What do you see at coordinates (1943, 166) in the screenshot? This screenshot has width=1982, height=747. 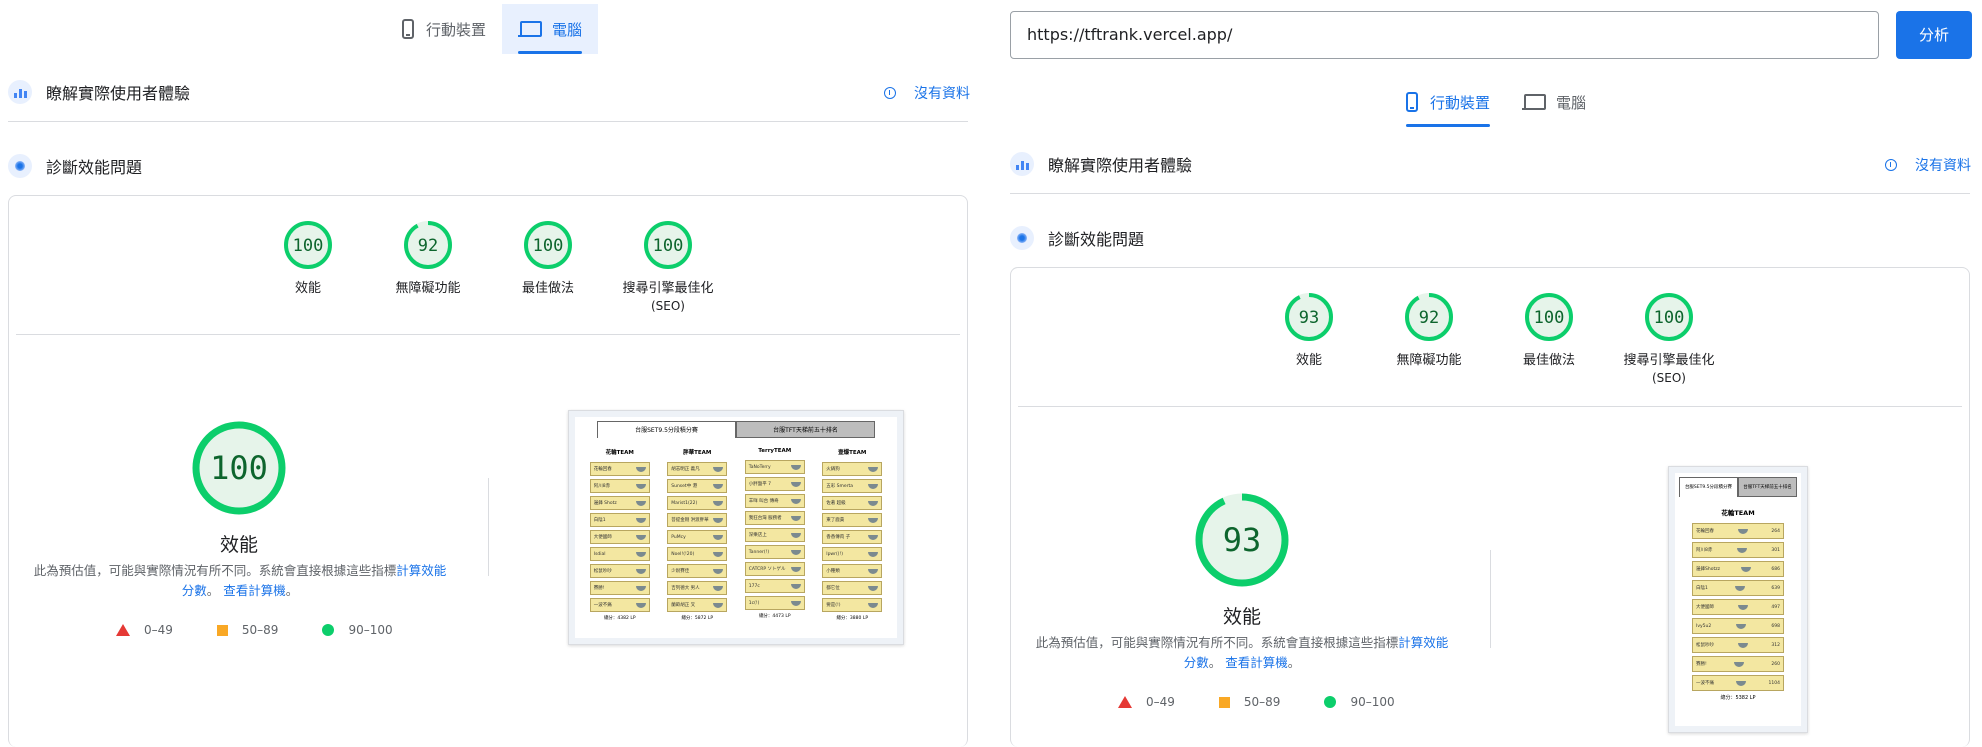 I see `no-data-label: 沒有資料` at bounding box center [1943, 166].